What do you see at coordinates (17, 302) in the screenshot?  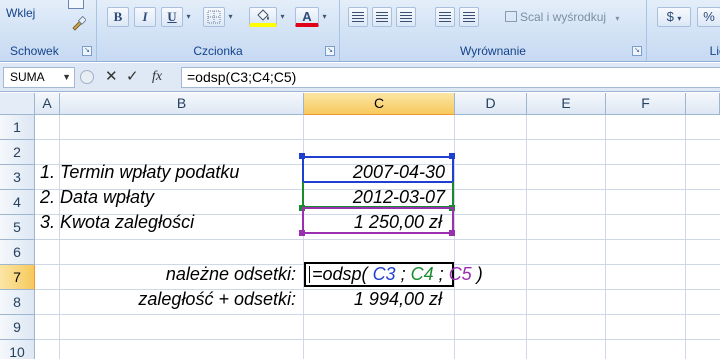 I see `row-header-8: 8` at bounding box center [17, 302].